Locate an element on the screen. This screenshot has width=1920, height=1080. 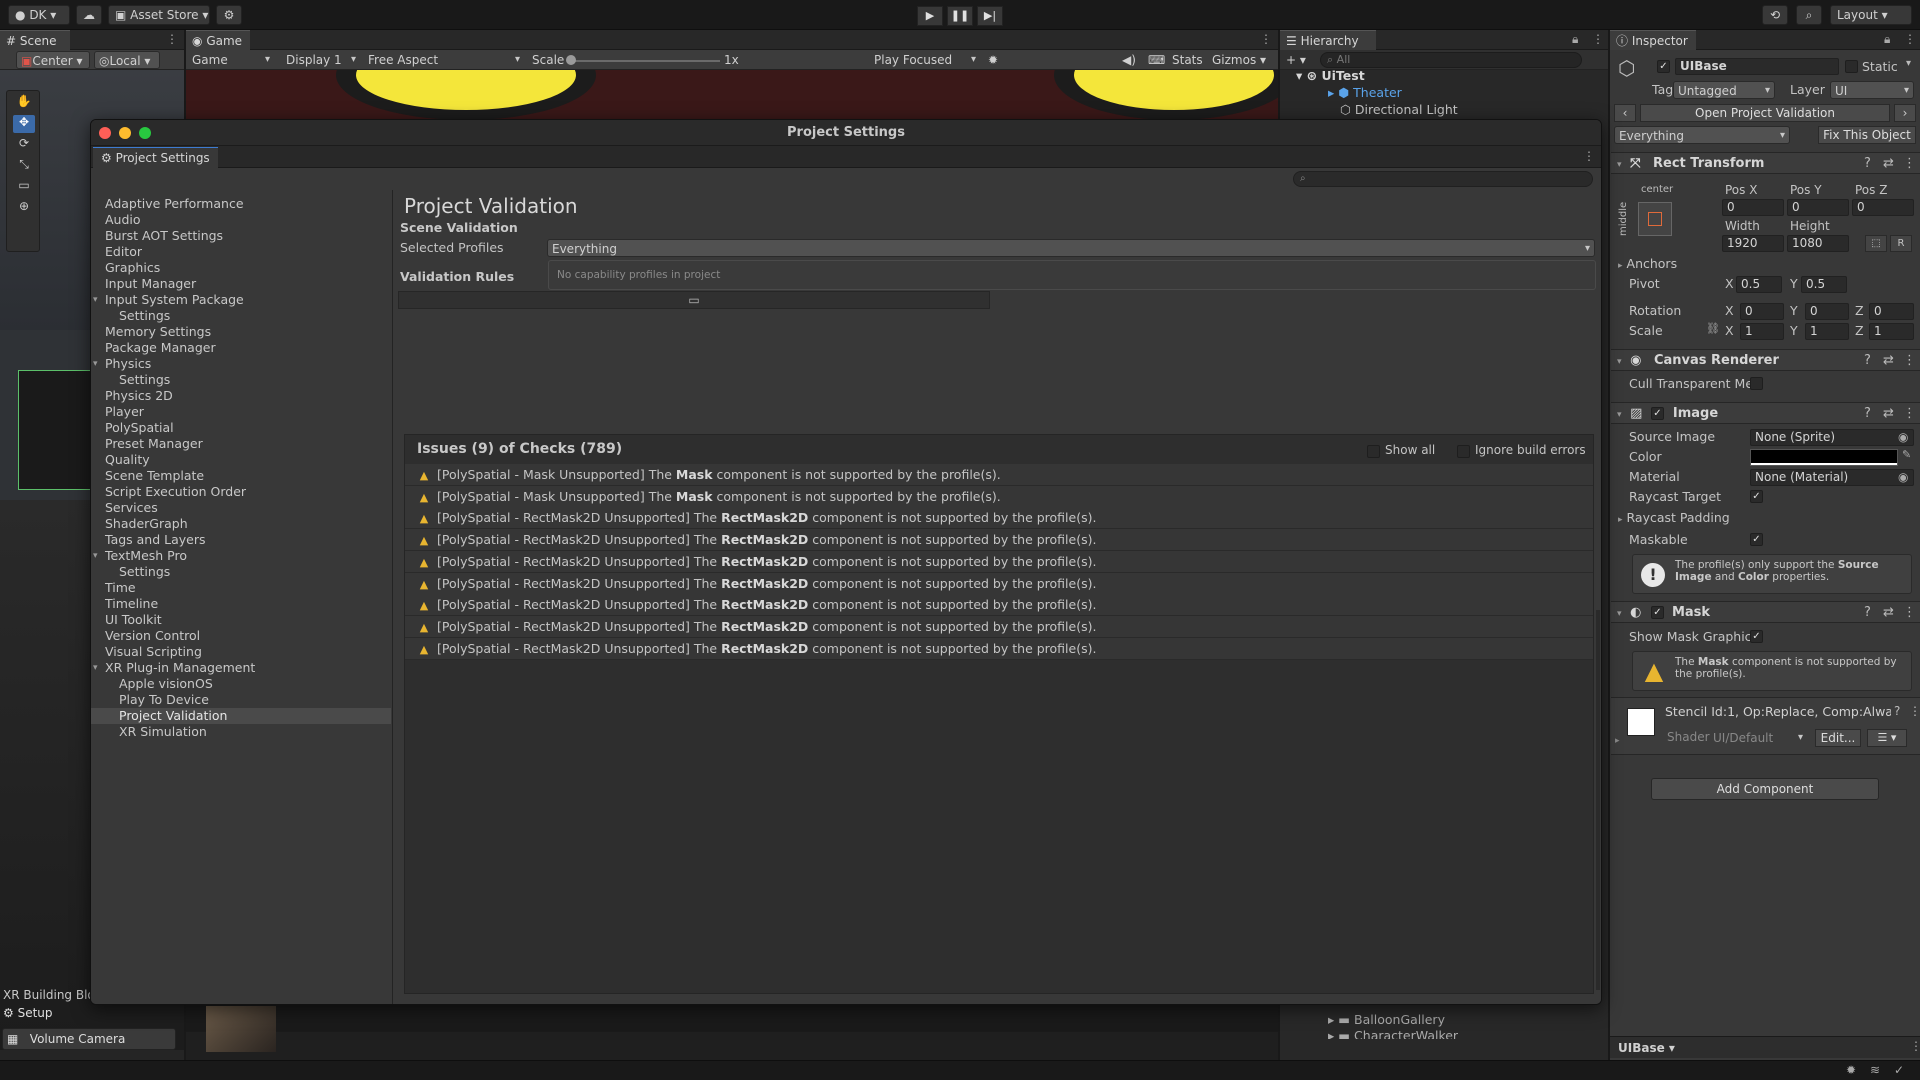
height-field: 1080 is located at coordinates (1818, 243).